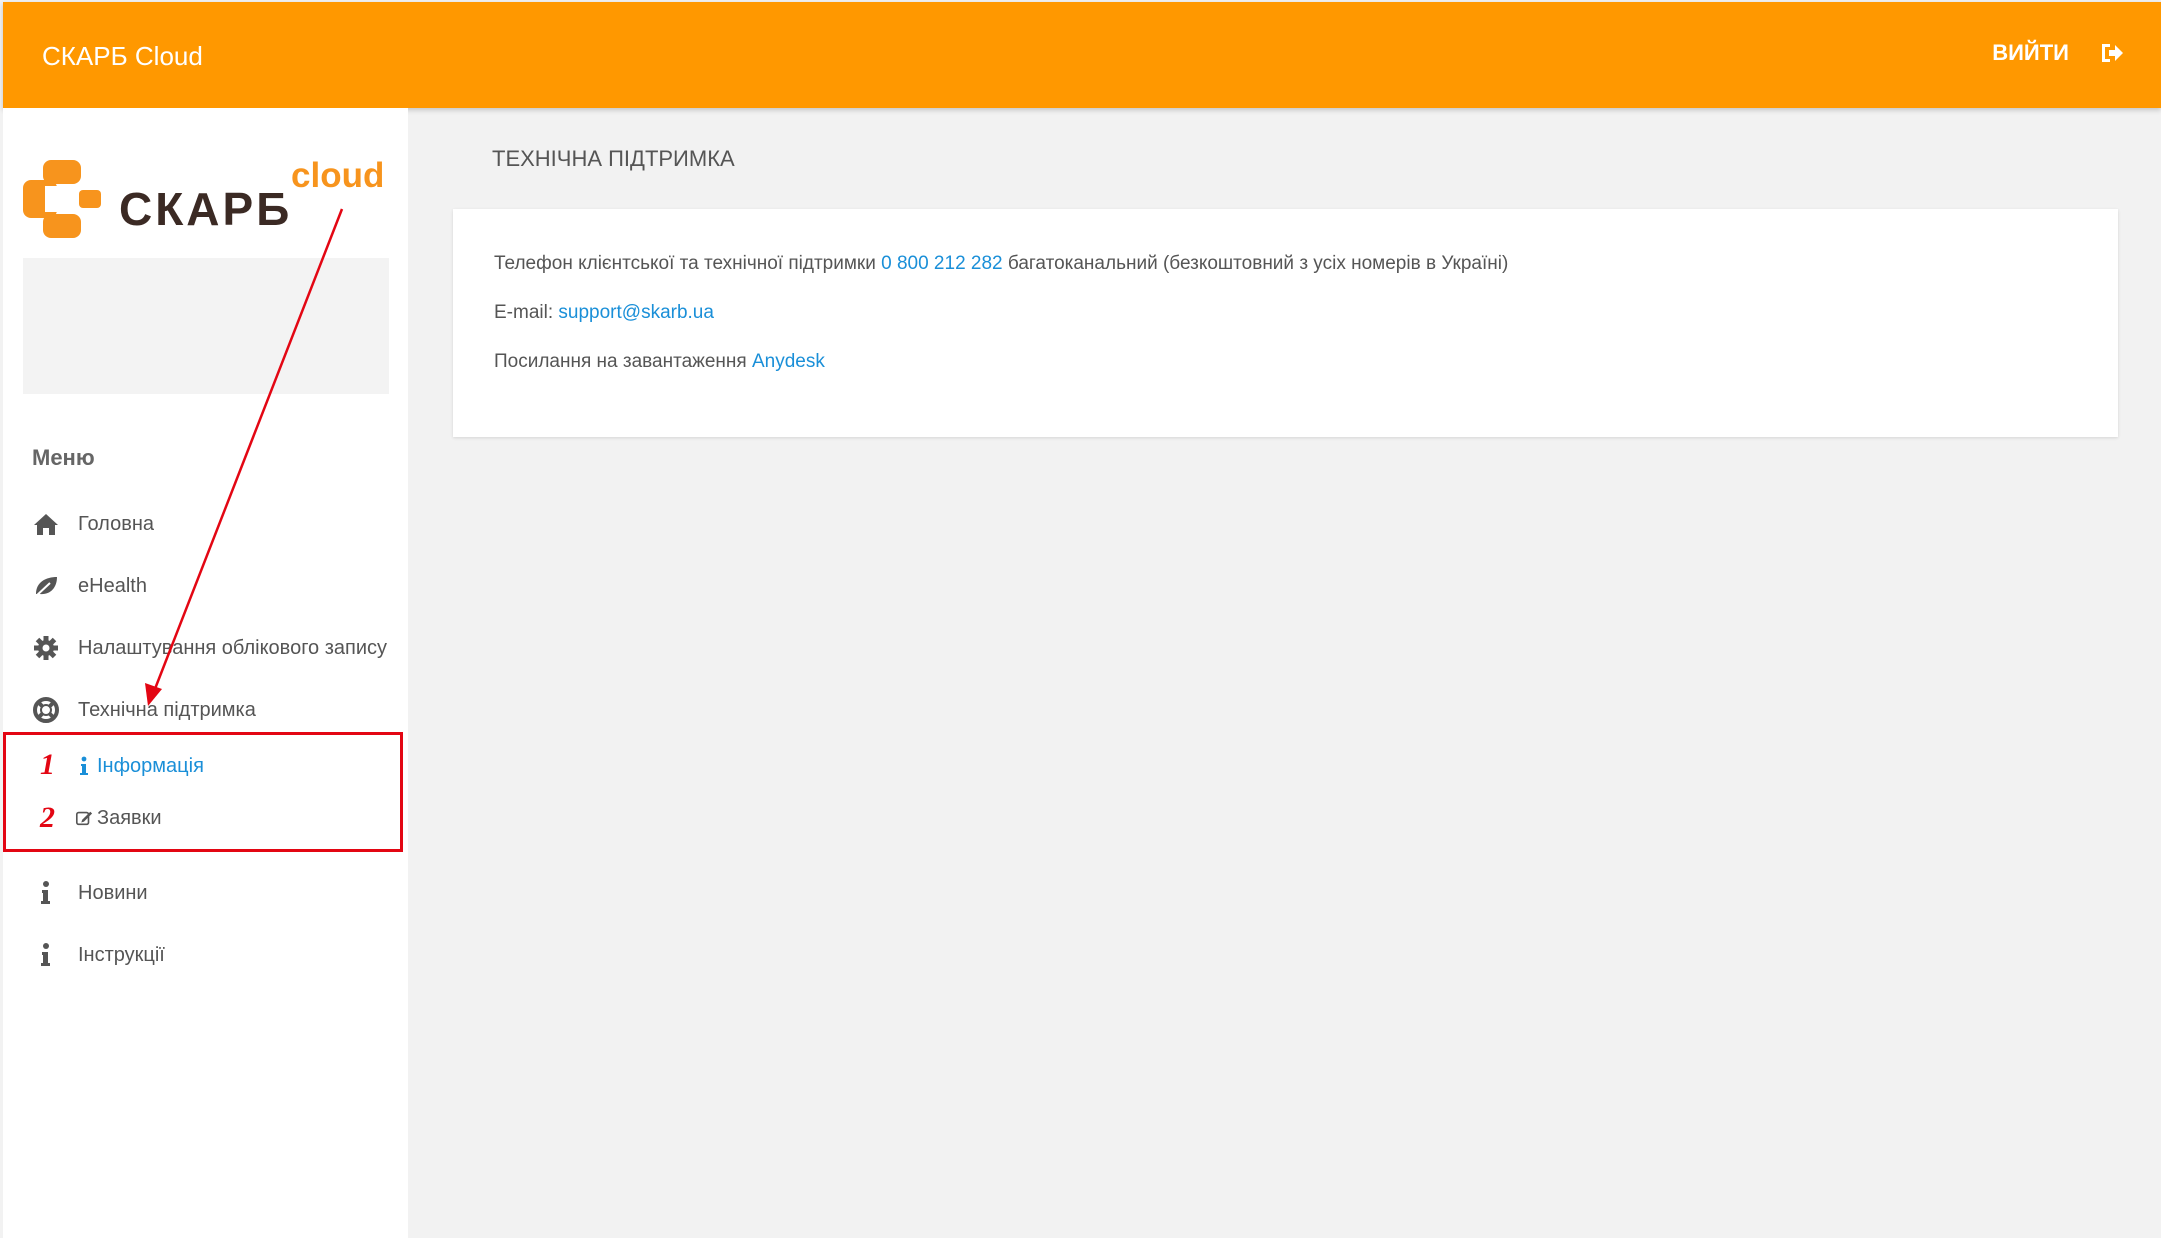 The height and width of the screenshot is (1238, 2161). What do you see at coordinates (122, 56) in the screenshot?
I see `app-title: СКАРБ Cloud` at bounding box center [122, 56].